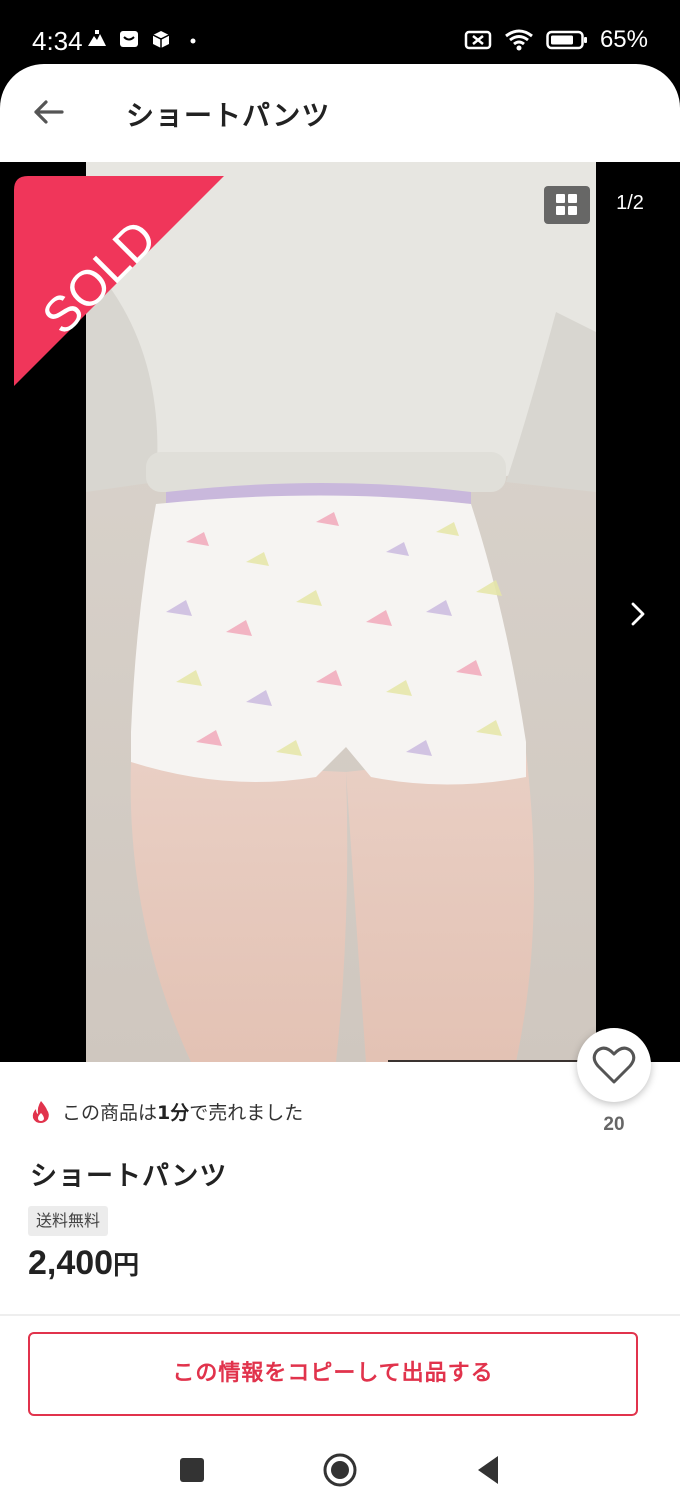  Describe the element at coordinates (560, 198) in the screenshot. I see `grid-icon` at that location.